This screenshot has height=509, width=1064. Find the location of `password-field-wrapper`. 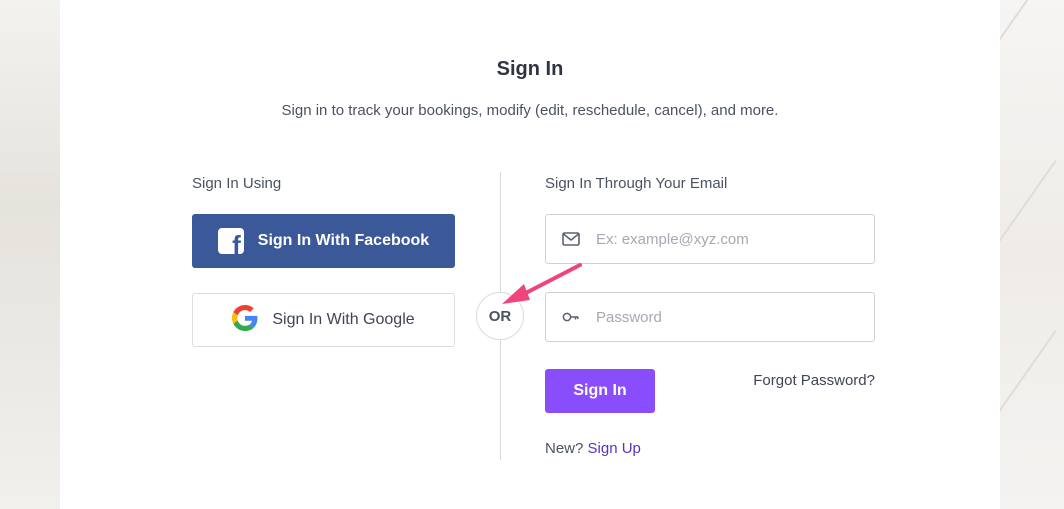

password-field-wrapper is located at coordinates (710, 317).